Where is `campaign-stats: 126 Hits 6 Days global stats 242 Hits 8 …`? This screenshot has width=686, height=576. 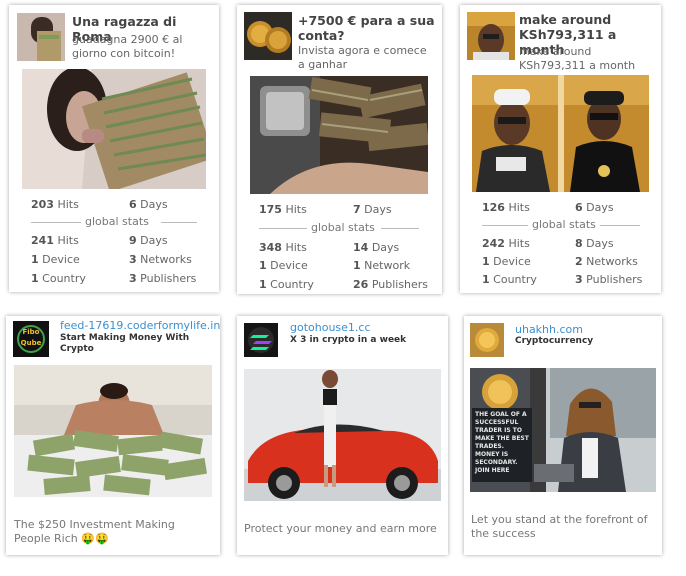
campaign-stats: 126 Hits 6 Days global stats 242 Hits 8 … is located at coordinates (560, 246).